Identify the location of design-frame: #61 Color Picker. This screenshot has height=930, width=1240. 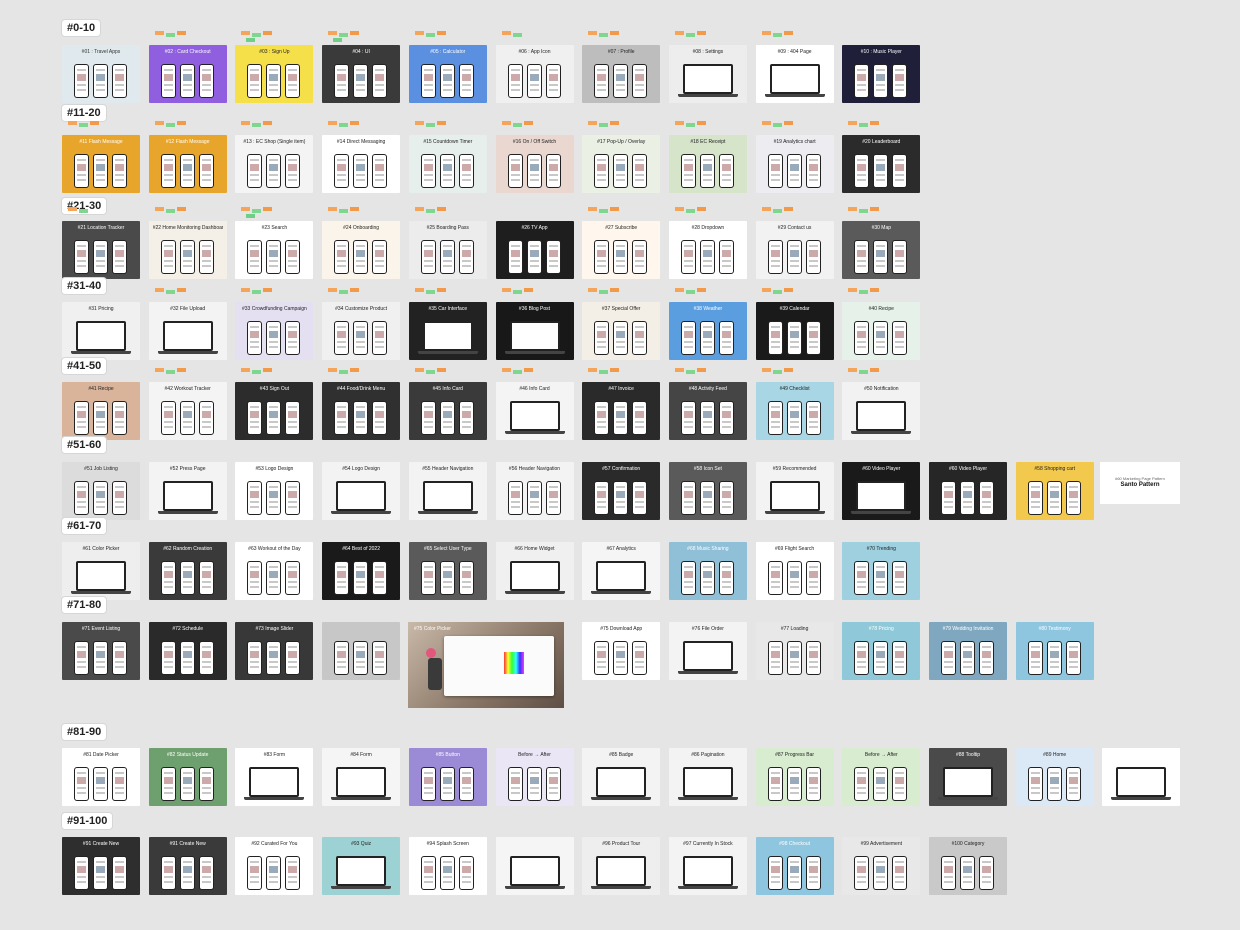
(101, 571).